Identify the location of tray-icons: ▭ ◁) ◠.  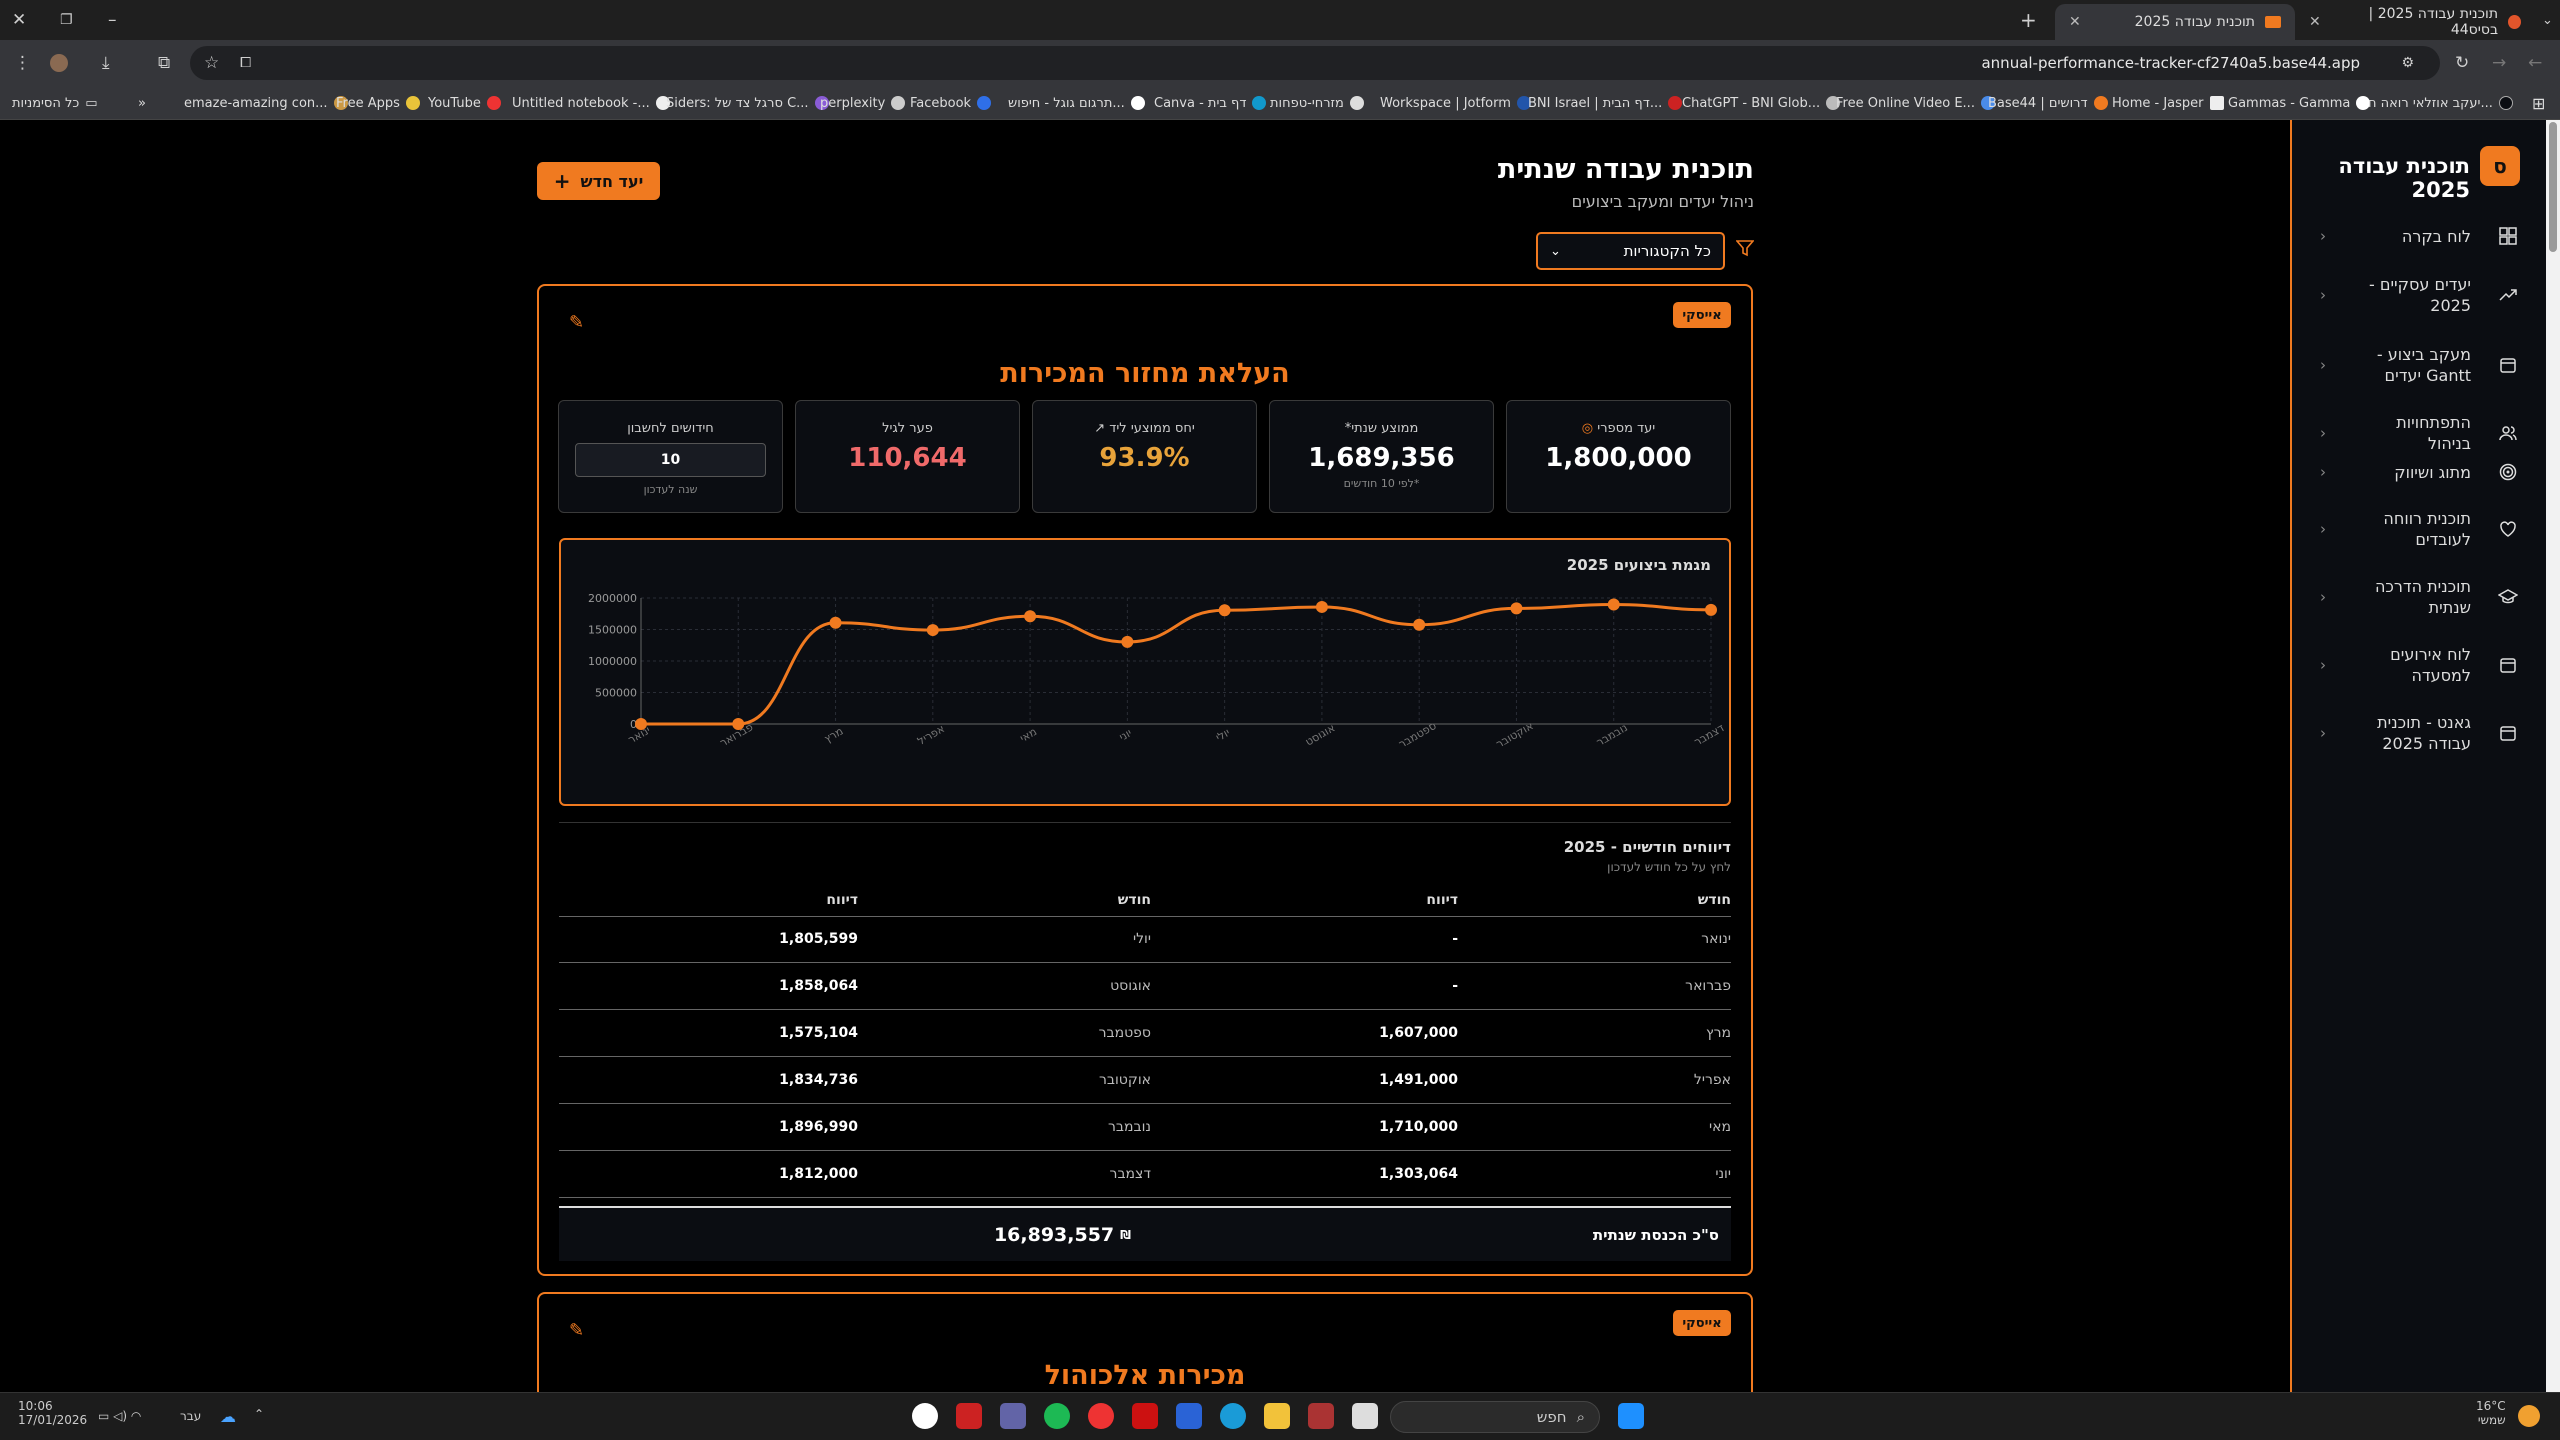
(119, 1416).